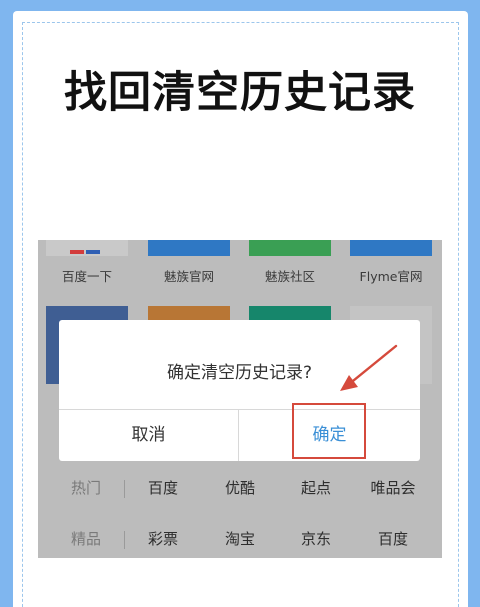  What do you see at coordinates (316, 487) in the screenshot?
I see `tag-item: 起点` at bounding box center [316, 487].